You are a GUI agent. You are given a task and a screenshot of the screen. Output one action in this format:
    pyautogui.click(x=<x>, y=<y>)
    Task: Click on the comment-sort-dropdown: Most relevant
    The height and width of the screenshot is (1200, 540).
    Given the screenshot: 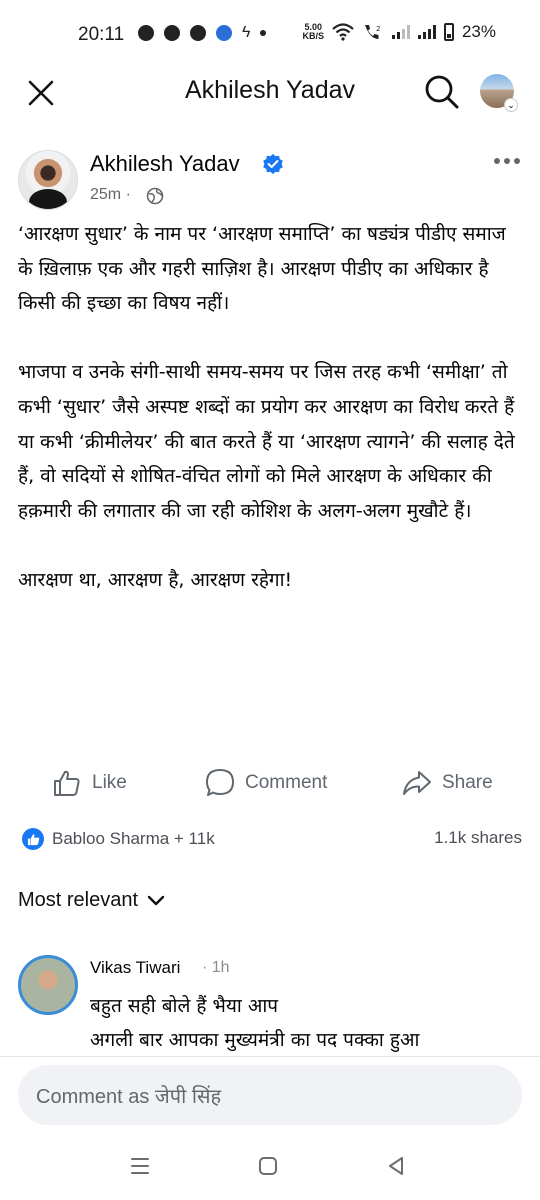 What is the action you would take?
    pyautogui.click(x=92, y=900)
    